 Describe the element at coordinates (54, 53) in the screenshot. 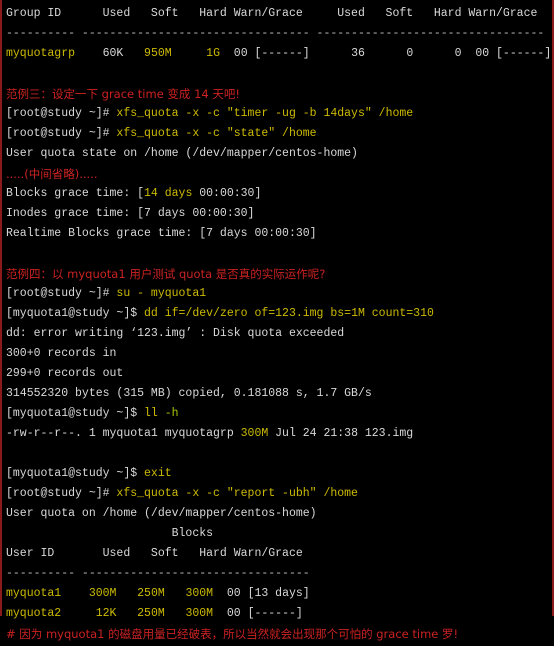

I see `text-segment: myquotagrp` at that location.